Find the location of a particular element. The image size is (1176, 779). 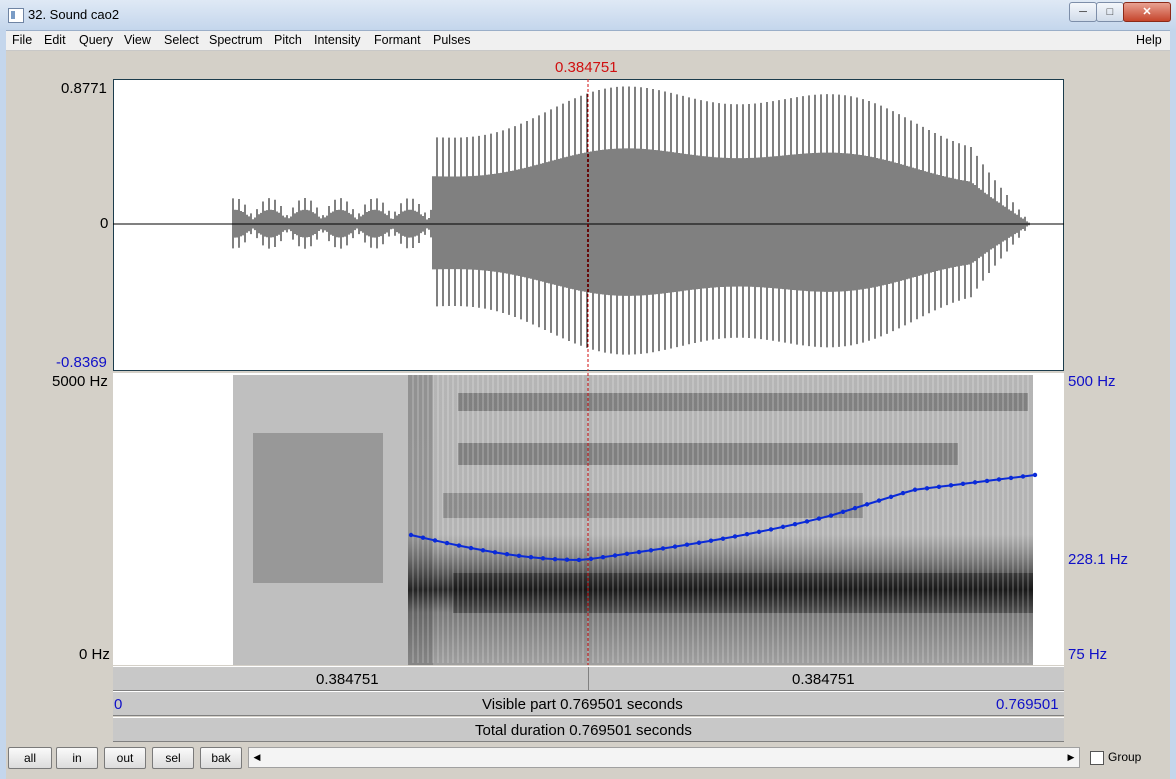

segment-left-label: 0.384751 is located at coordinates (347, 679).